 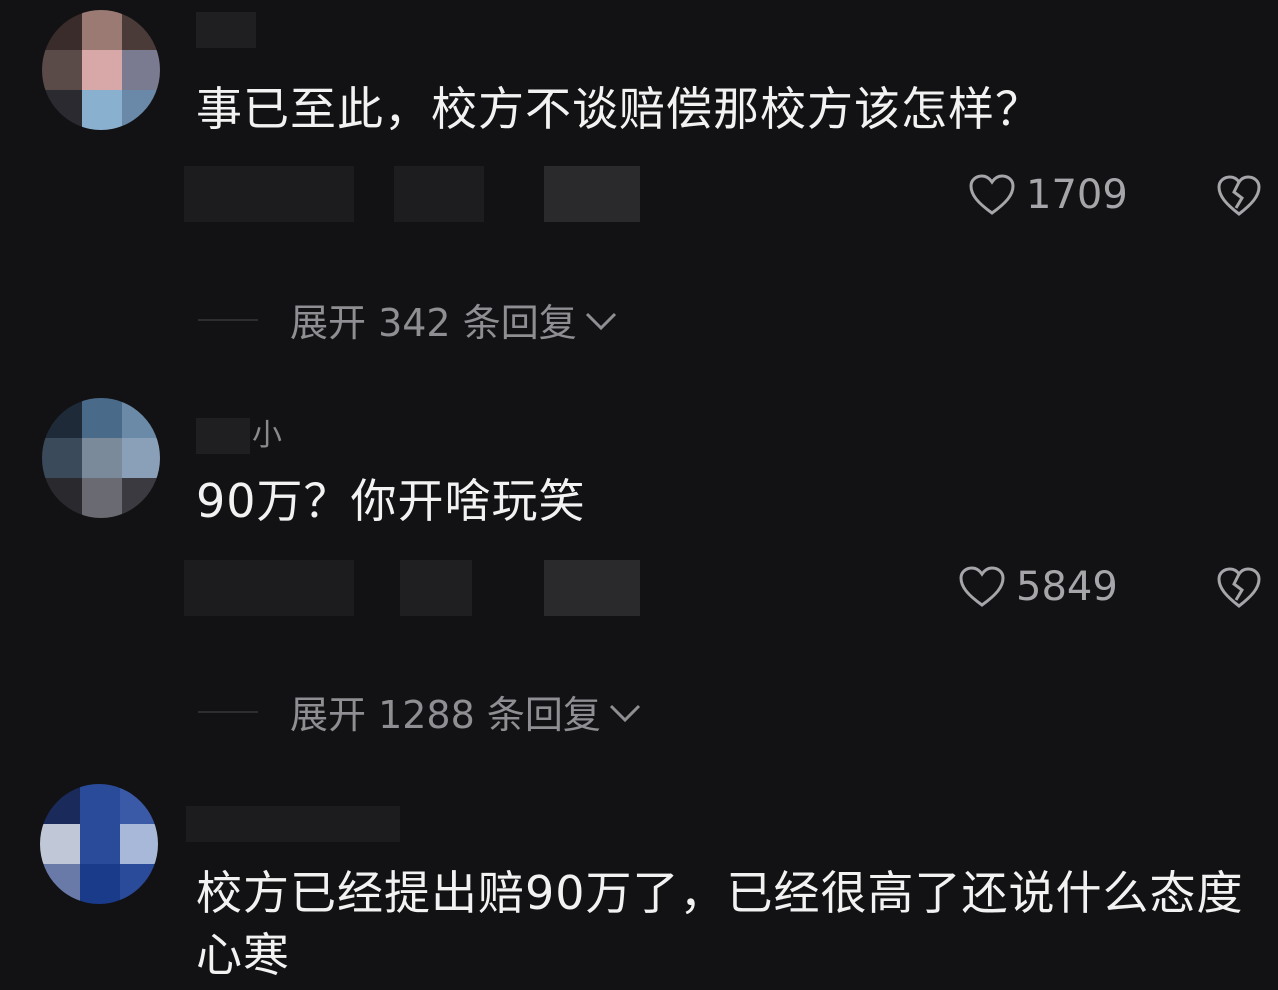 I want to click on expand-replies-label: 展开 1288 条回复, so click(x=445, y=715).